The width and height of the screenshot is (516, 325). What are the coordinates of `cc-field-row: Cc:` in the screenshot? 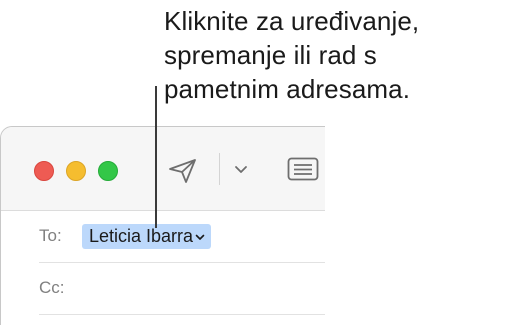 It's located at (182, 289).